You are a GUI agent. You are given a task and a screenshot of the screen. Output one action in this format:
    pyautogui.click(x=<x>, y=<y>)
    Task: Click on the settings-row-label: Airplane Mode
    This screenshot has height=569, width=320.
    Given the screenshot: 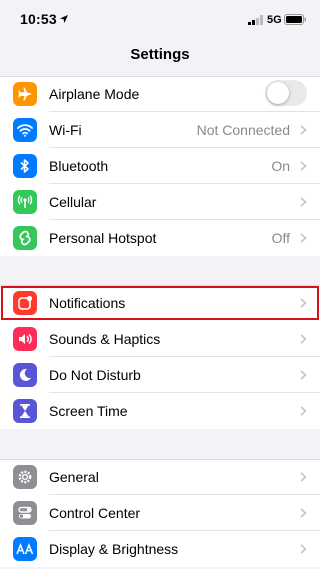 What is the action you would take?
    pyautogui.click(x=94, y=94)
    